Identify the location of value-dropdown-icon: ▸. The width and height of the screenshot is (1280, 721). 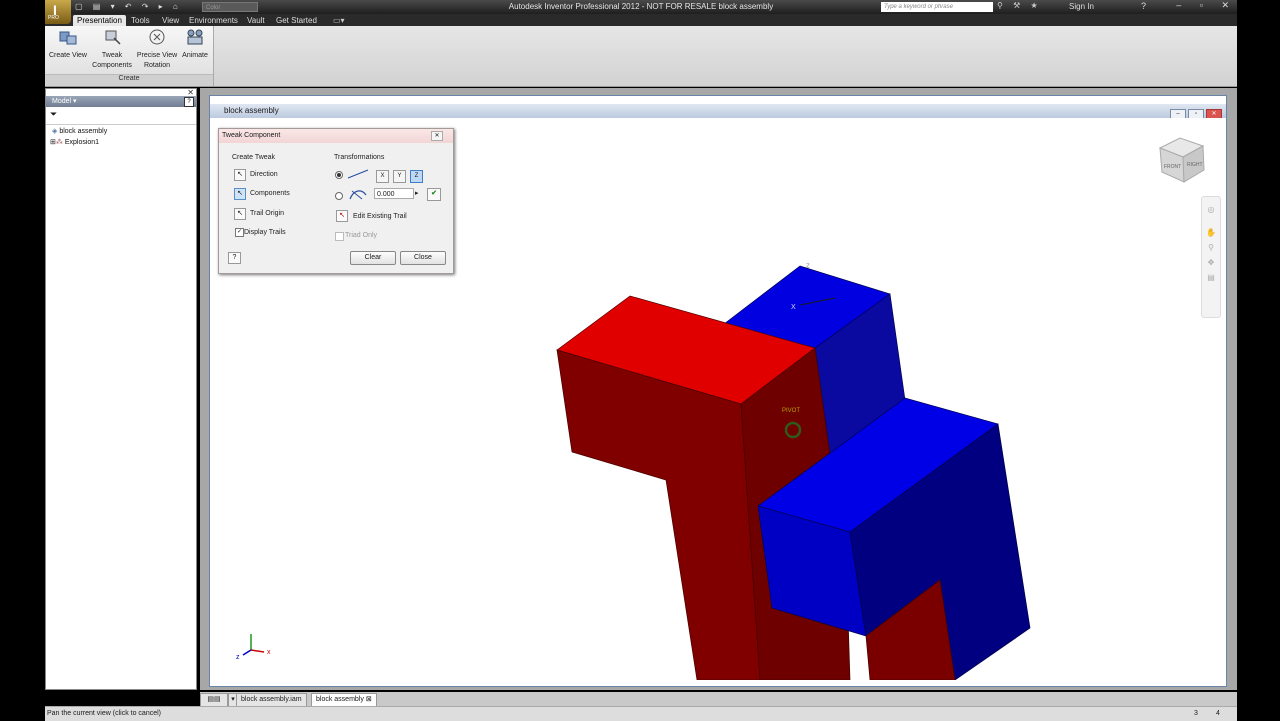
(417, 193).